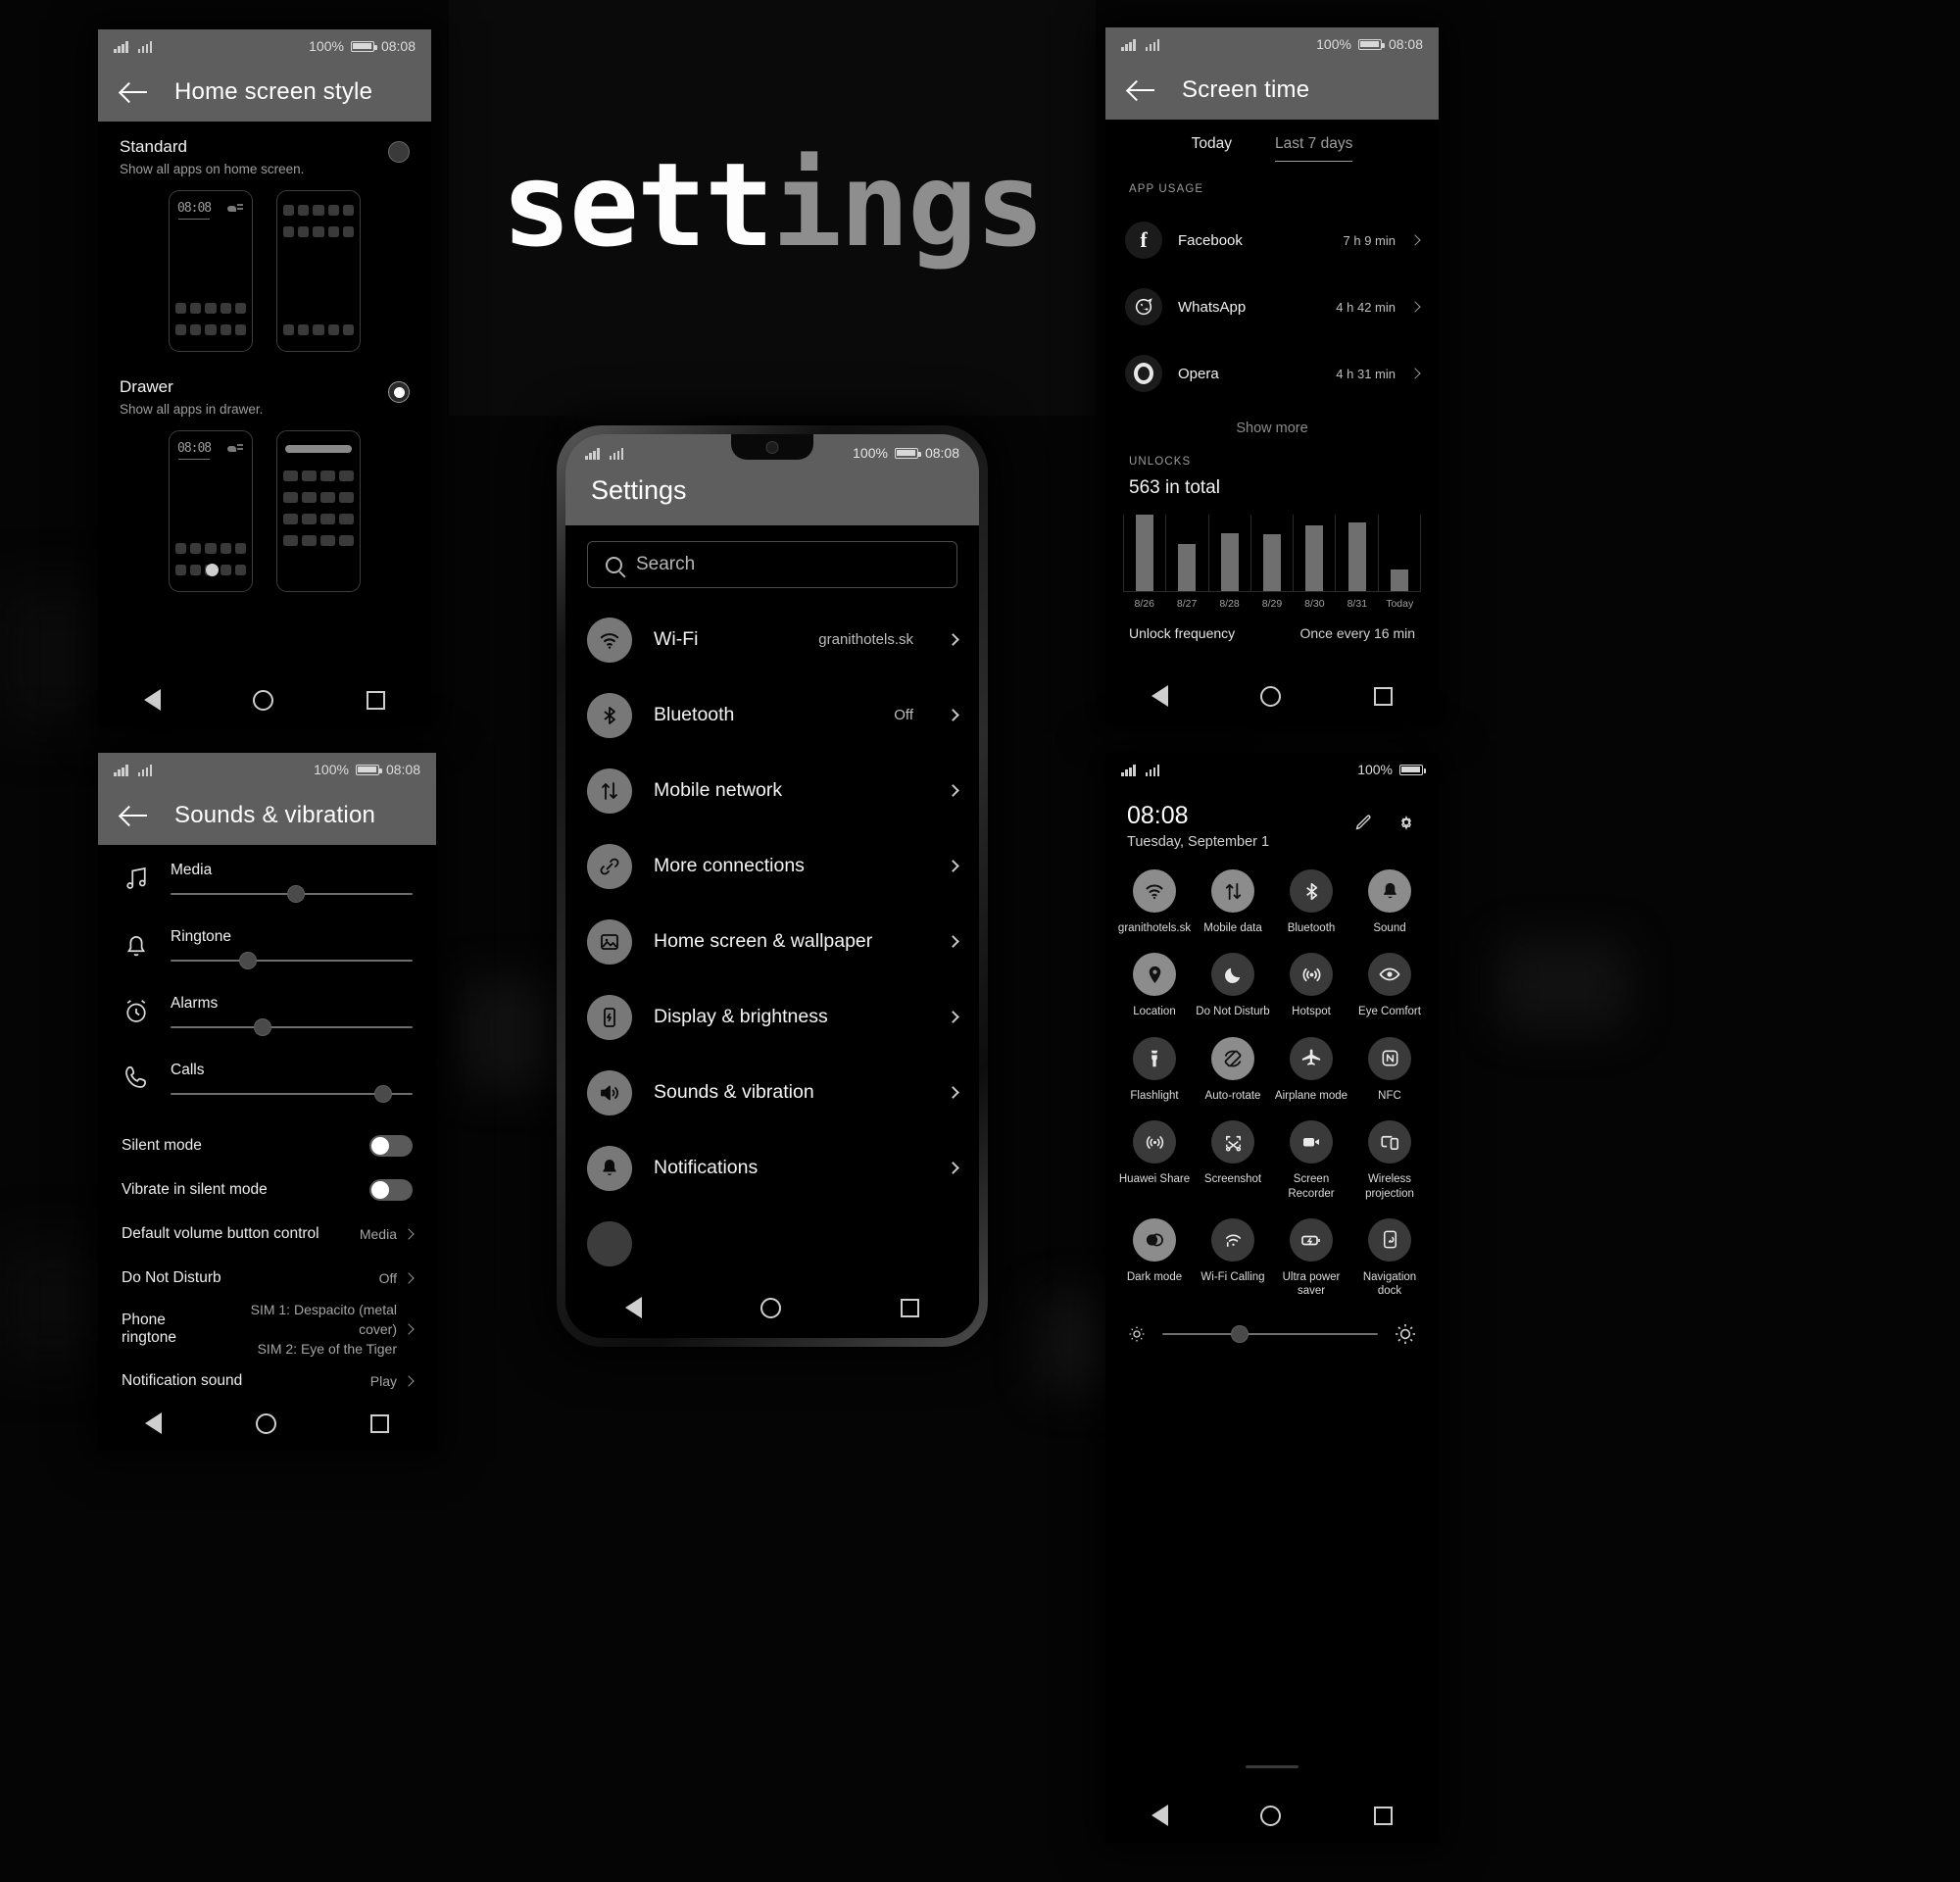 This screenshot has width=1960, height=1882. Describe the element at coordinates (772, 715) in the screenshot. I see `settings-row-bluetooth: Bluetooth Off` at that location.